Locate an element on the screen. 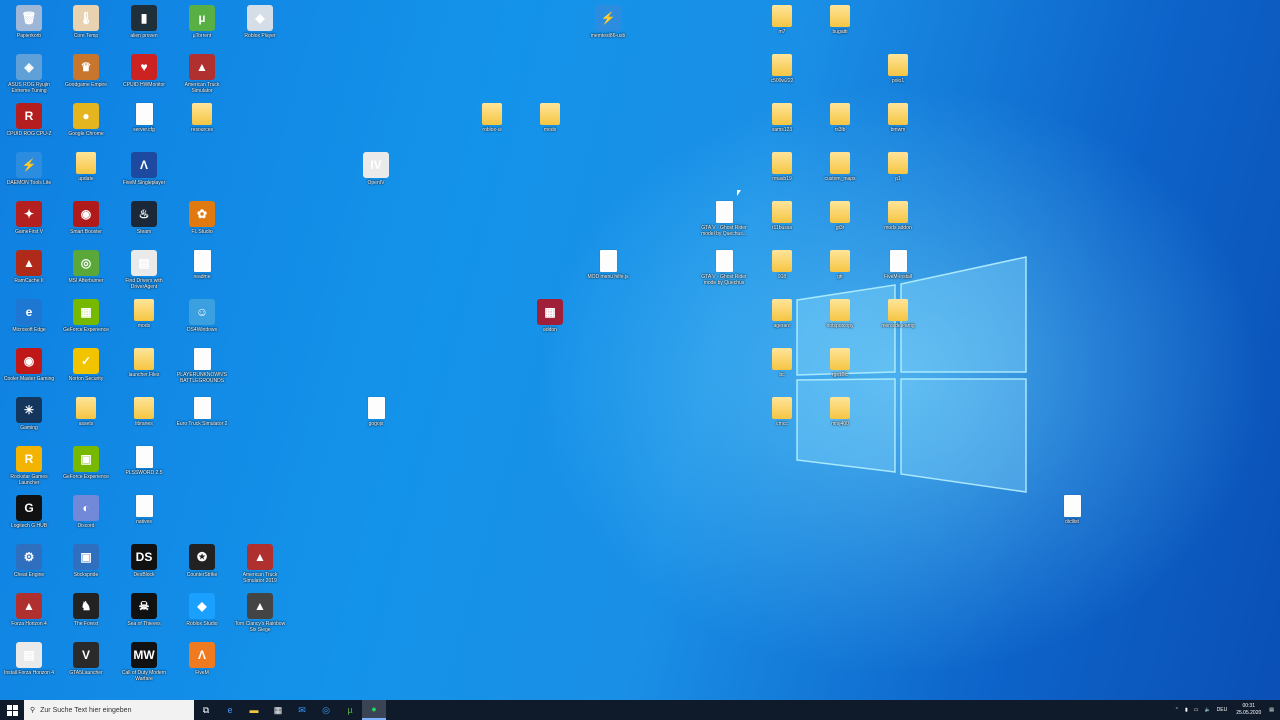  desktop-icon: ● Google Chrome is located at coordinates (86, 125).